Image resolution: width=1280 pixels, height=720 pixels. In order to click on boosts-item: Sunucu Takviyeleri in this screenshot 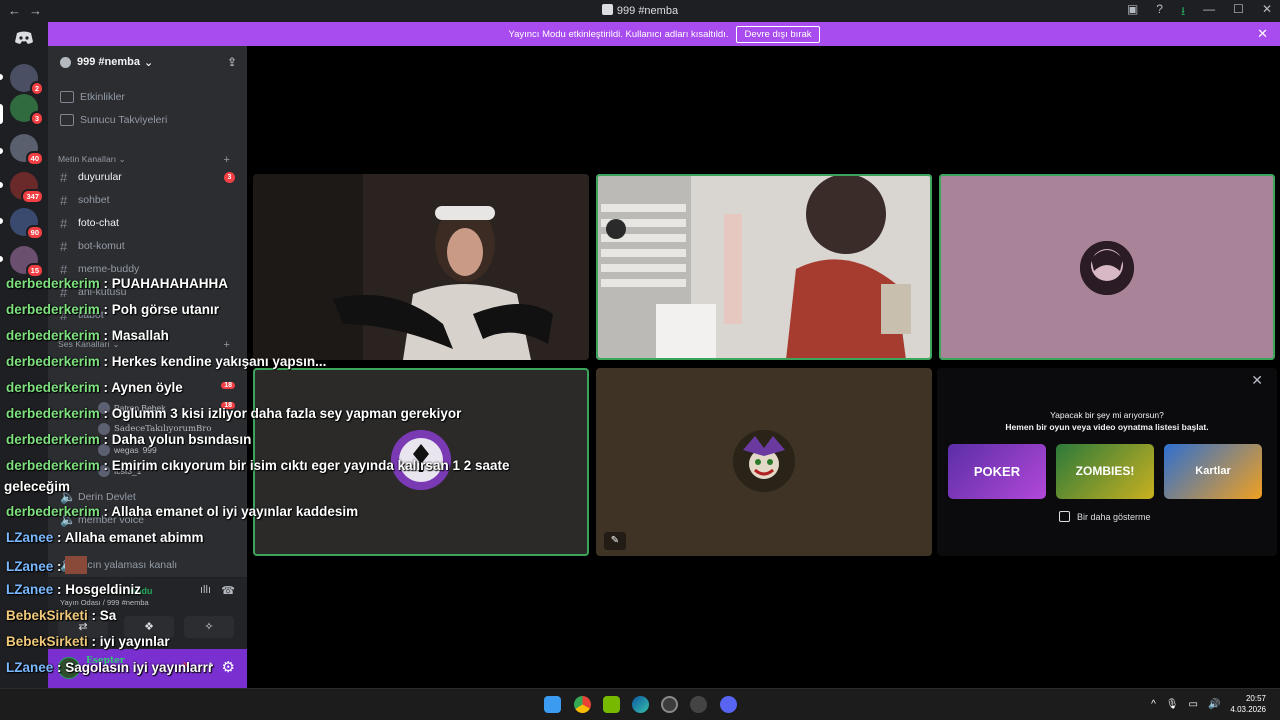, I will do `click(147, 120)`.